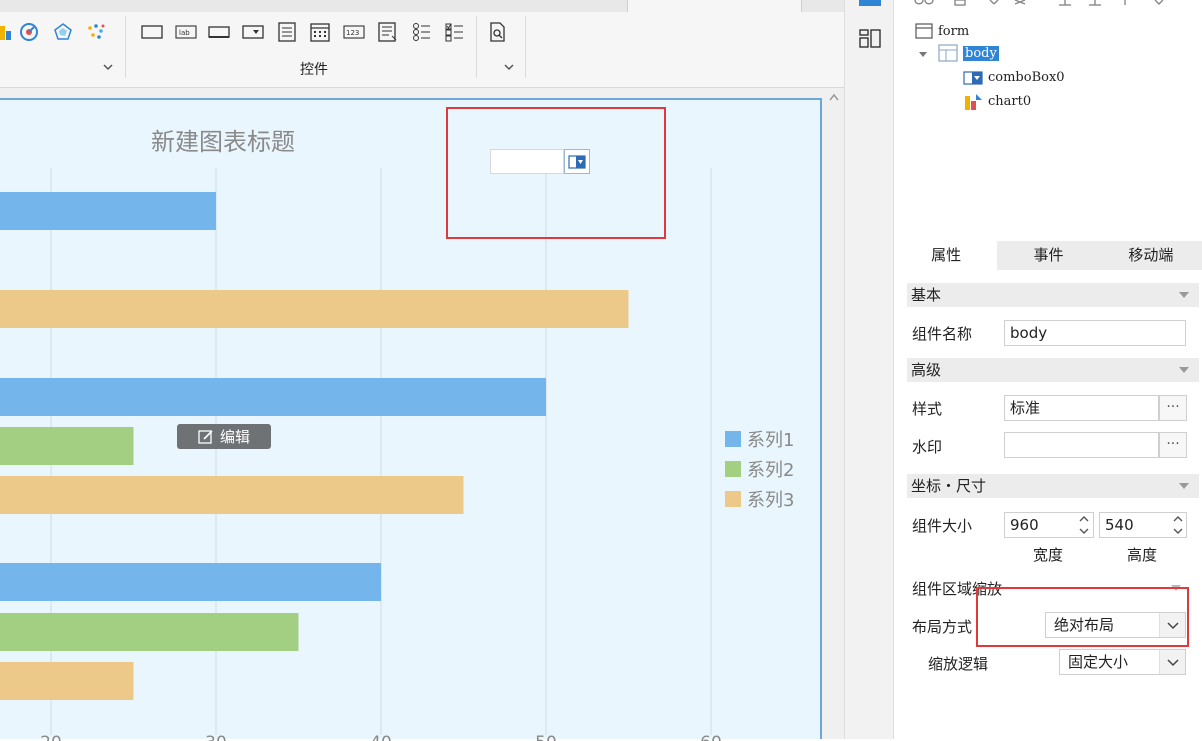 Image resolution: width=1202 pixels, height=741 pixels. I want to click on gauge-chart-icon, so click(29, 32).